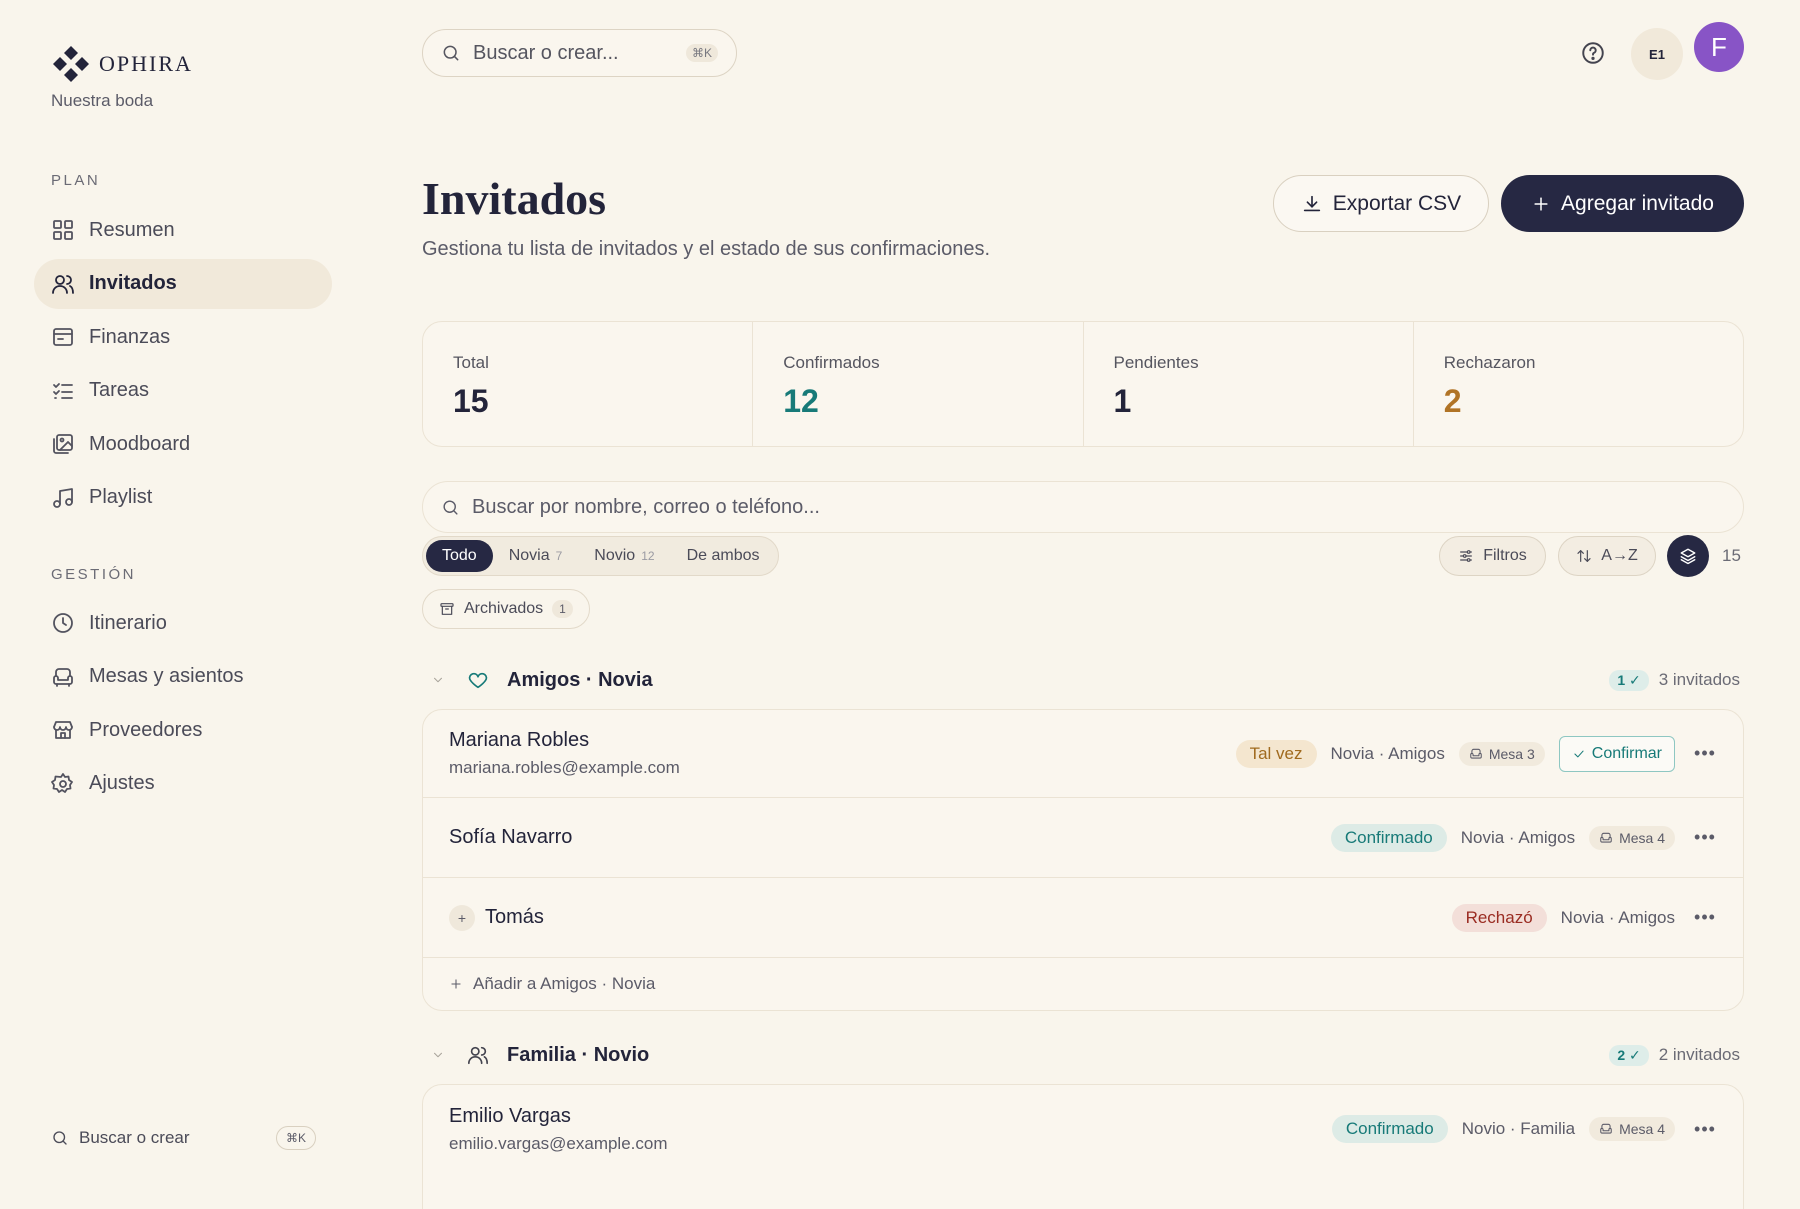 The image size is (1800, 1209). What do you see at coordinates (1505, 555) in the screenshot?
I see `filters-label: Filtros` at bounding box center [1505, 555].